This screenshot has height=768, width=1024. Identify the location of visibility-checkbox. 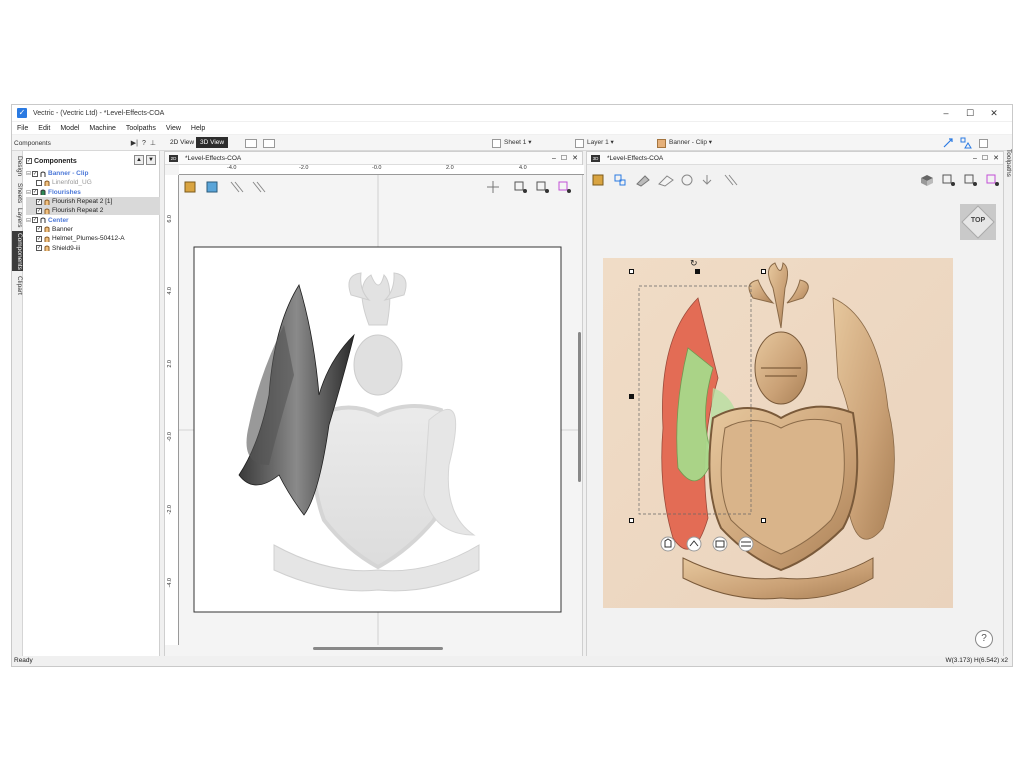
(39, 182).